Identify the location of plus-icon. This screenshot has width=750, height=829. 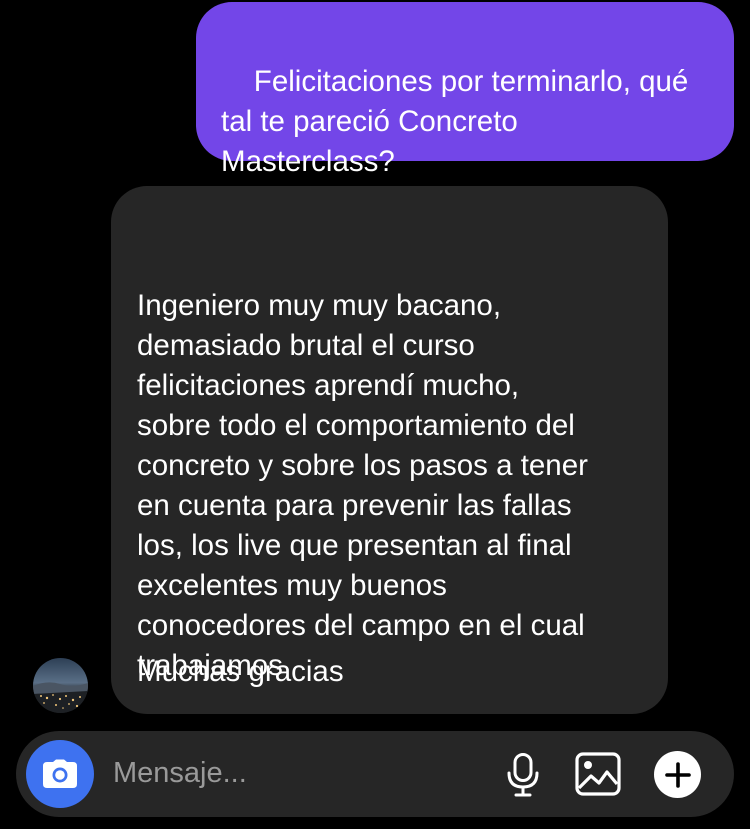
(677, 774).